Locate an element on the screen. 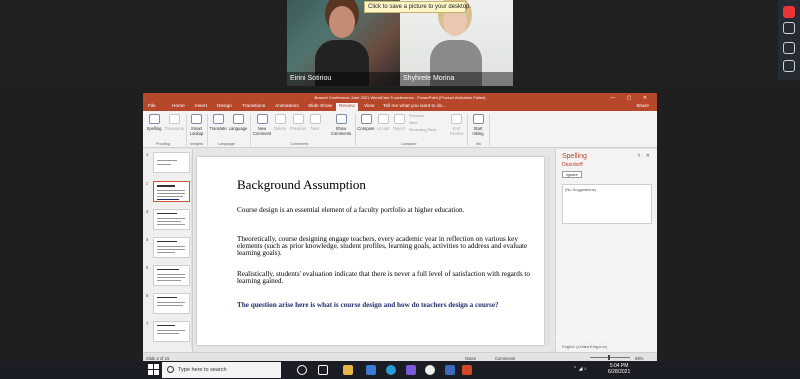 The image size is (800, 379). delete-icon is located at coordinates (280, 119).